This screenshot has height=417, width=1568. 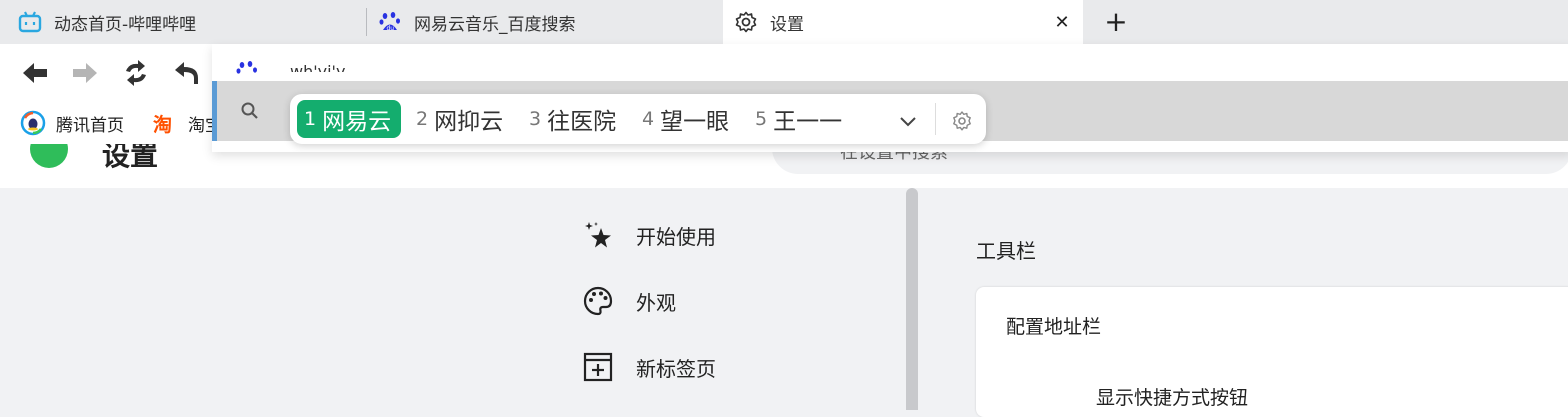 What do you see at coordinates (1054, 327) in the screenshot?
I see `card-title: 配置地址栏` at bounding box center [1054, 327].